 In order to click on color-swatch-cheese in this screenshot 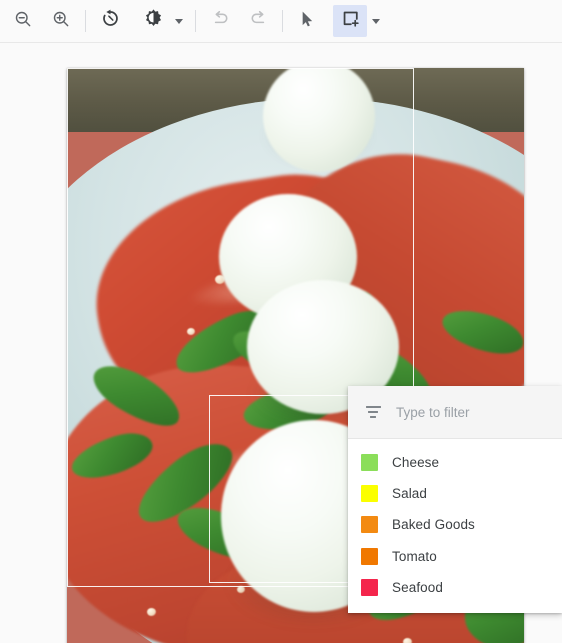, I will do `click(369, 463)`.